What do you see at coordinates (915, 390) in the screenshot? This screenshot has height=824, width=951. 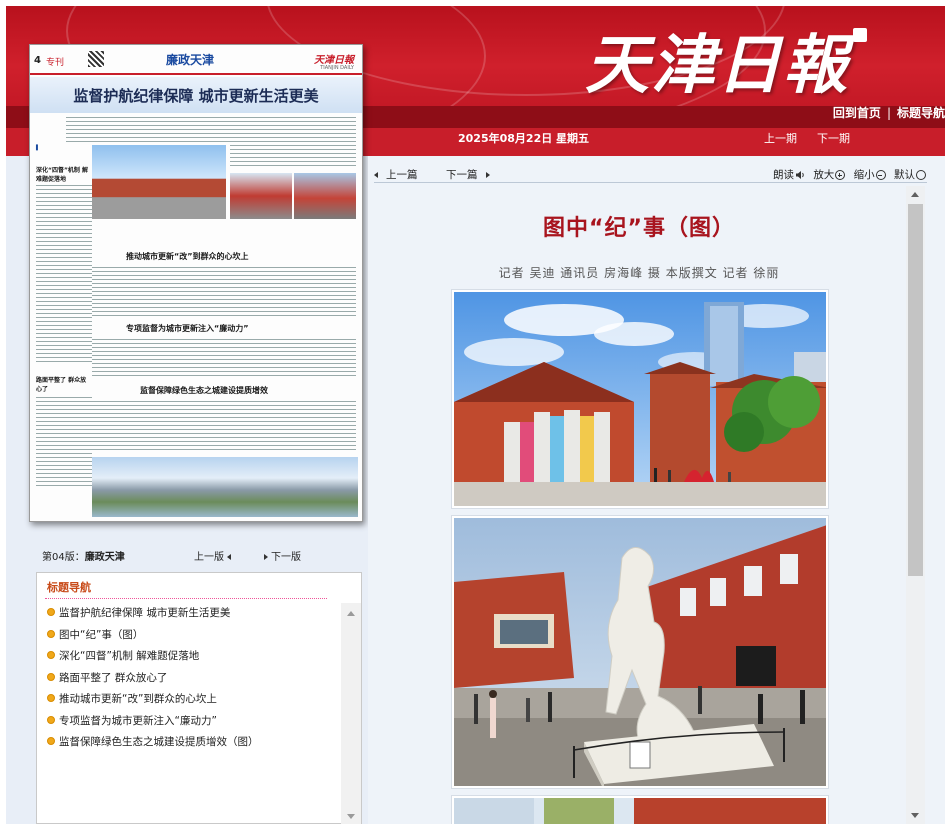 I see `scrollbar-thumb` at bounding box center [915, 390].